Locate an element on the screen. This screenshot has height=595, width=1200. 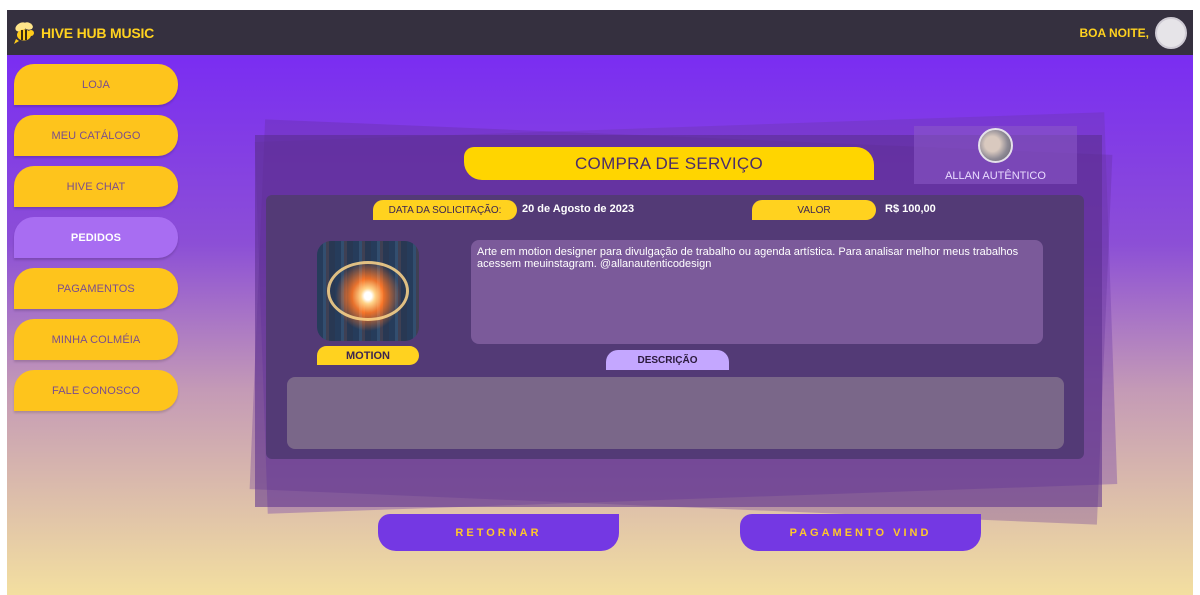
seller-profile: ALLAN AUTÊNTICO is located at coordinates (995, 155).